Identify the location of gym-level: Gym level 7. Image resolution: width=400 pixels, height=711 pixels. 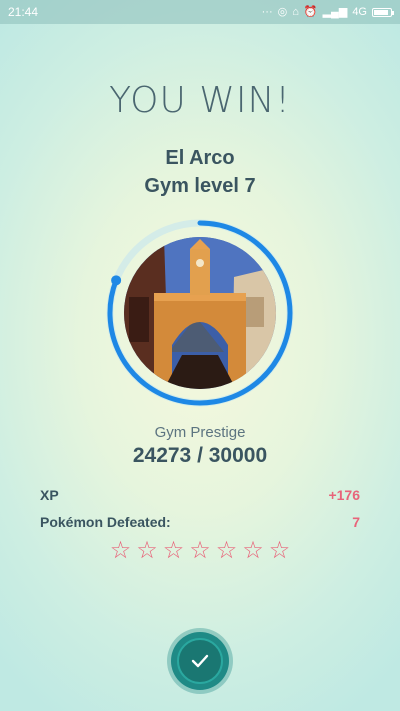
(200, 186).